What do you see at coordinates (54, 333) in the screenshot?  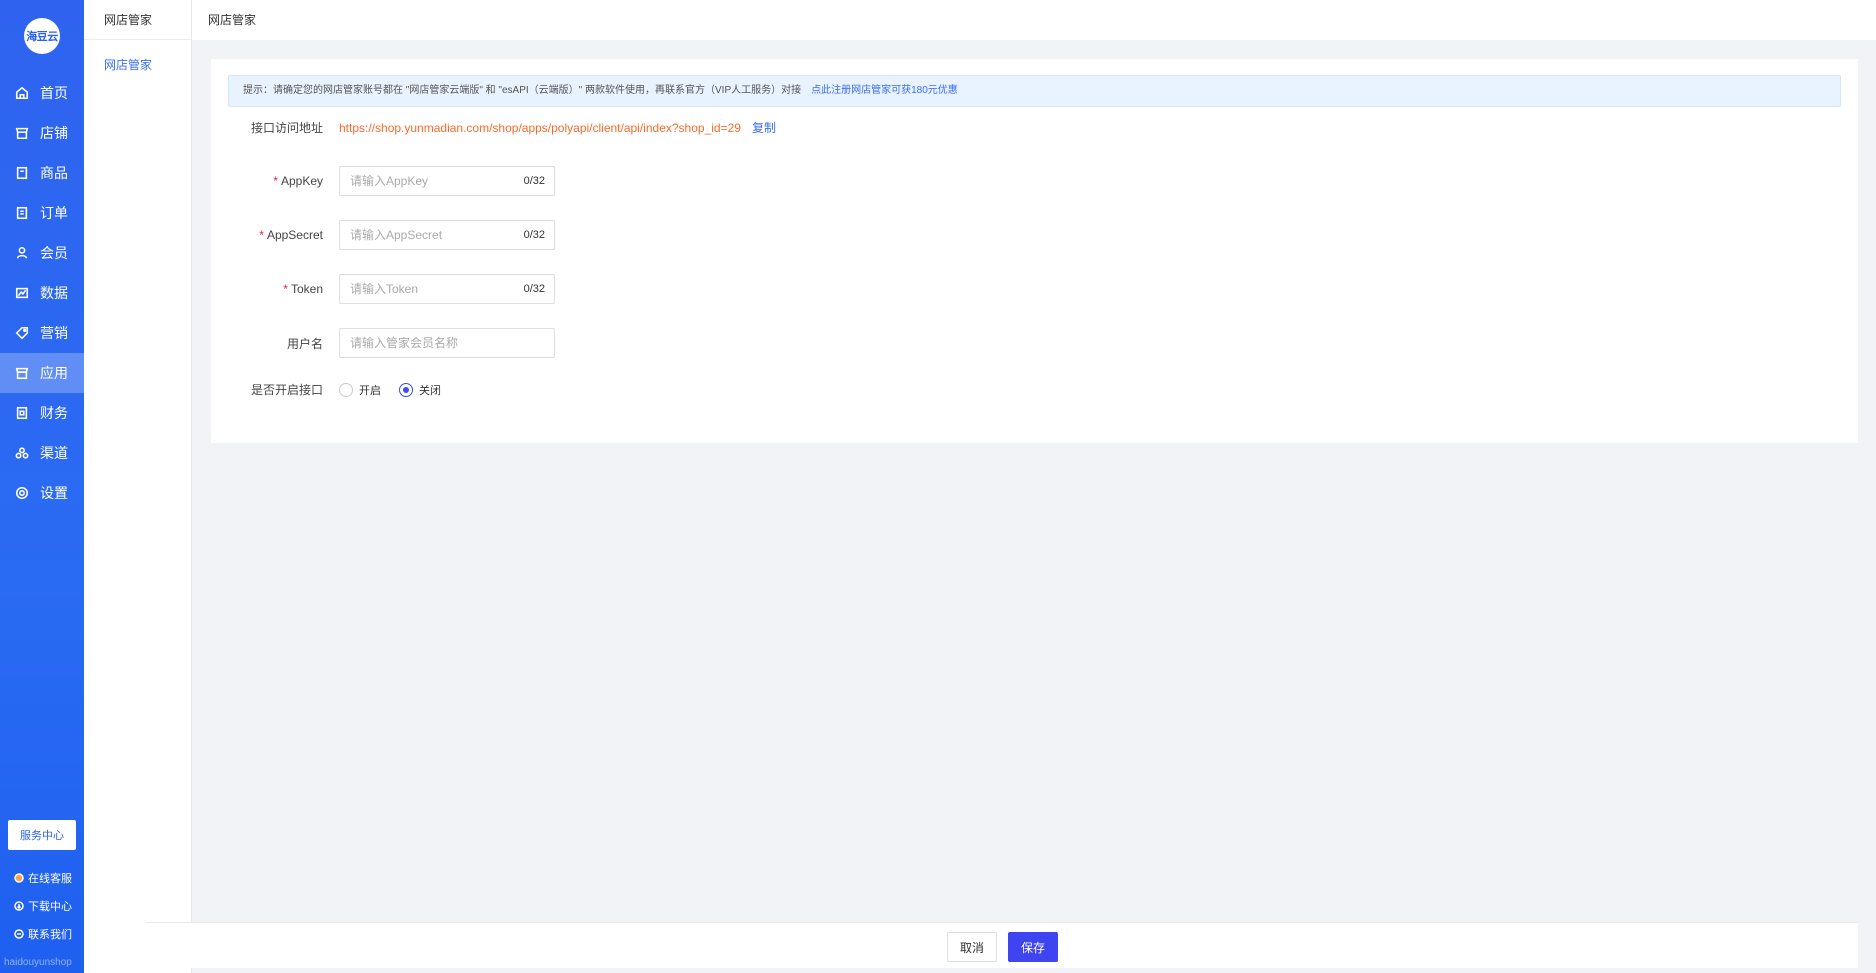 I see `nav-label: 营销` at bounding box center [54, 333].